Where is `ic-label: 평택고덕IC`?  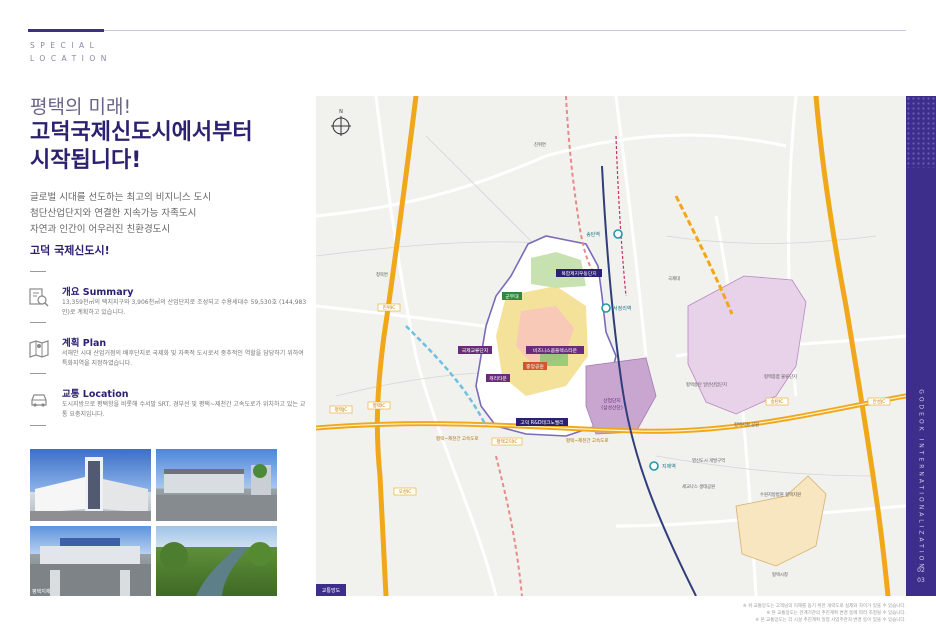 ic-label: 평택고덕IC is located at coordinates (506, 441).